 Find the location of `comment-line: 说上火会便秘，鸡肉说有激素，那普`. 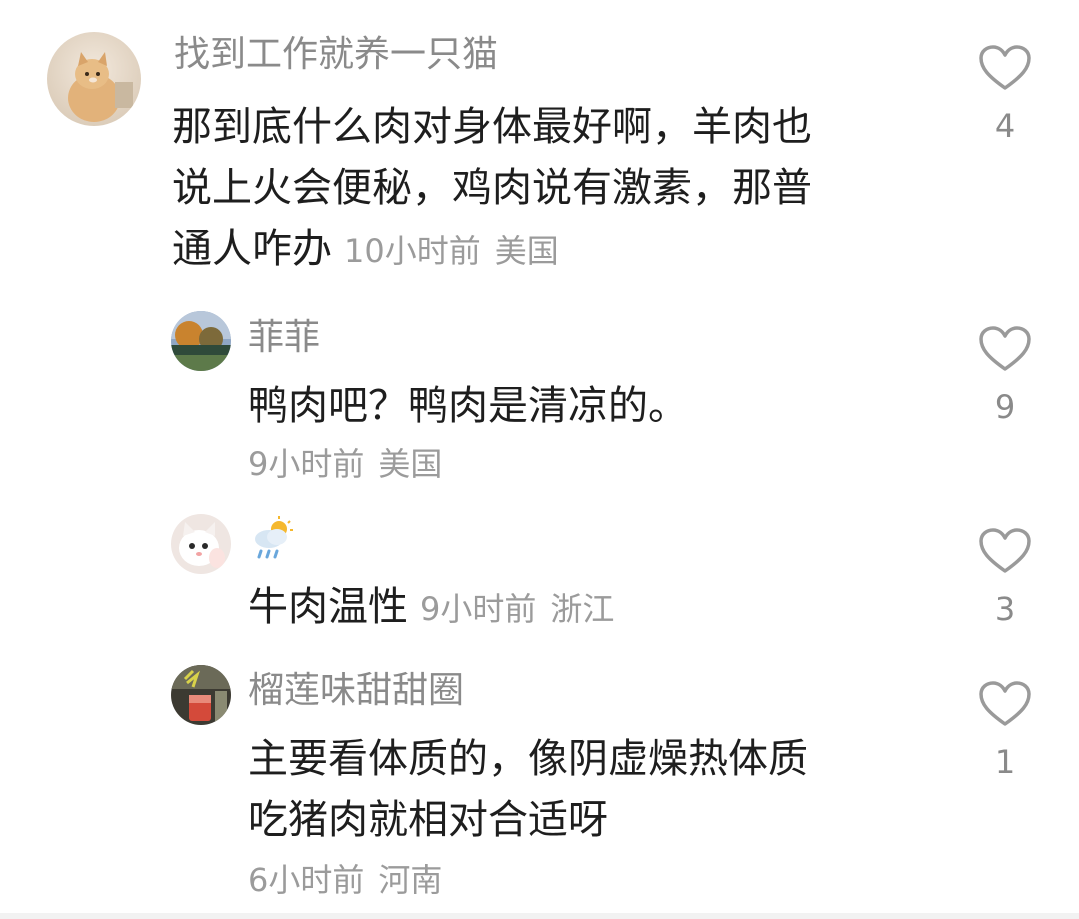

comment-line: 说上火会便秘，鸡肉说有激素，那普 is located at coordinates (492, 188).